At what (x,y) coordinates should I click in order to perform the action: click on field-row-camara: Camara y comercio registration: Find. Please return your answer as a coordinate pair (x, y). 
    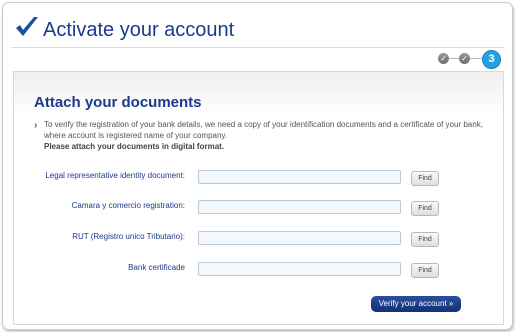
    Looking at the image, I should click on (258, 208).